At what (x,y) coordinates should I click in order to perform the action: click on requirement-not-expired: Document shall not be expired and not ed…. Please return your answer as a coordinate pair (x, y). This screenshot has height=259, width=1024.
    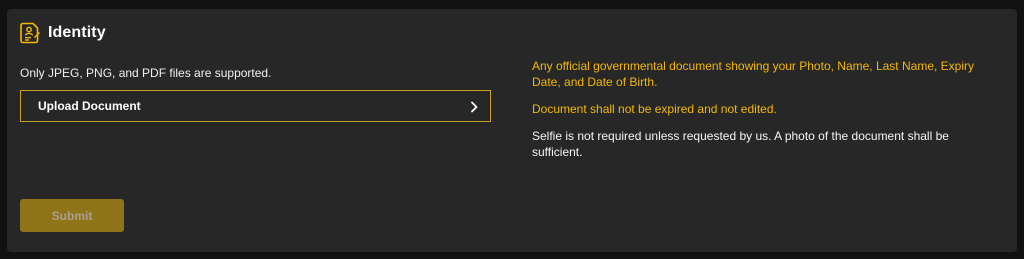
    Looking at the image, I should click on (654, 109).